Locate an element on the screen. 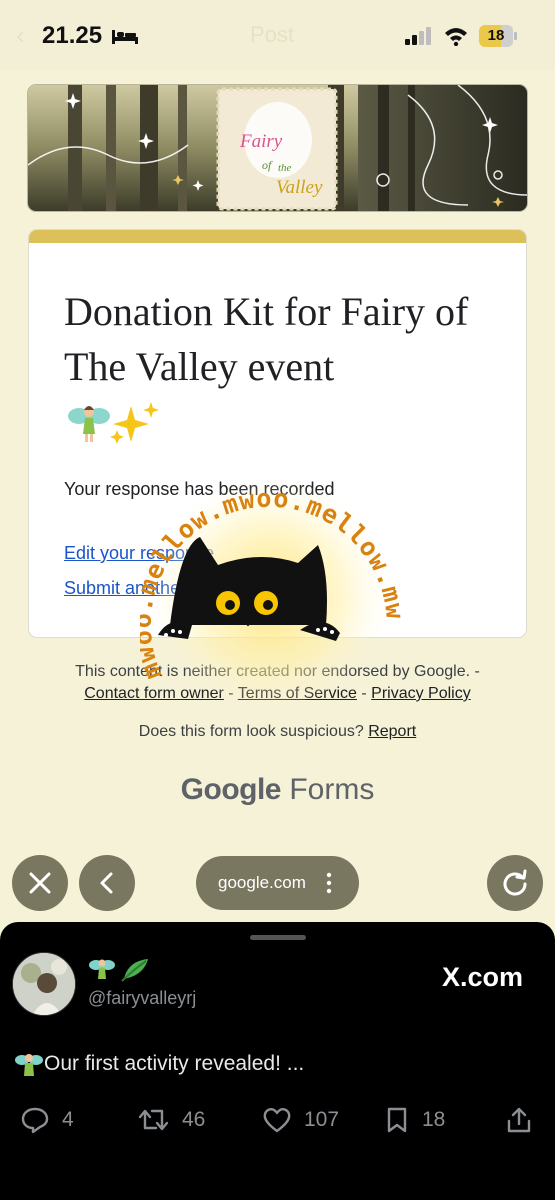  sheet-drag-handle is located at coordinates (278, 937).